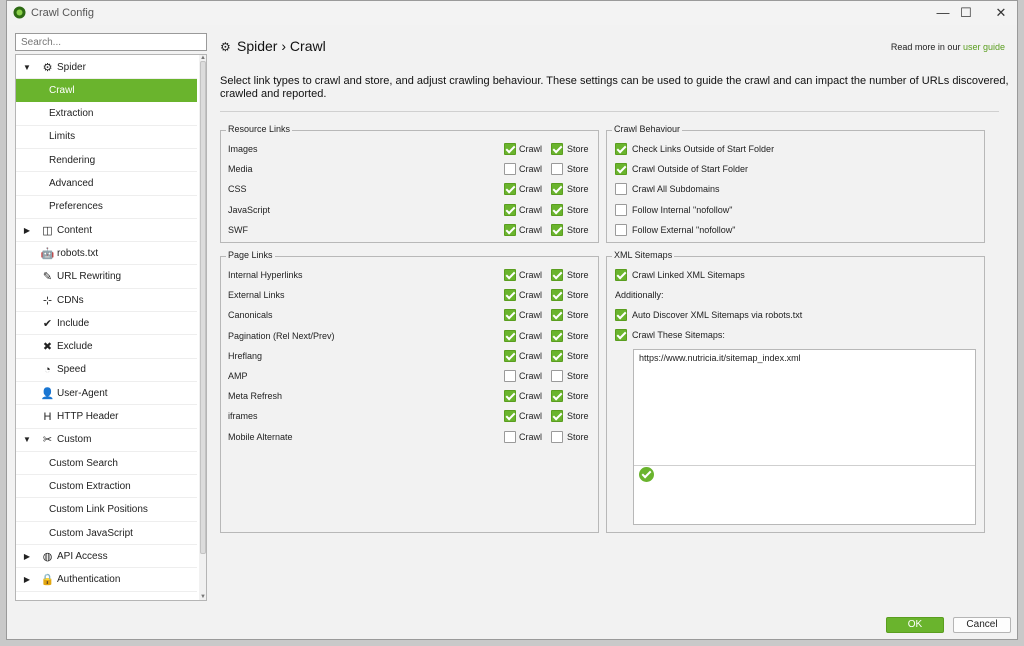 Image resolution: width=1024 pixels, height=646 pixels. I want to click on behaviour-row-follow-external-nofollow: Follow External "nofollow", so click(795, 231).